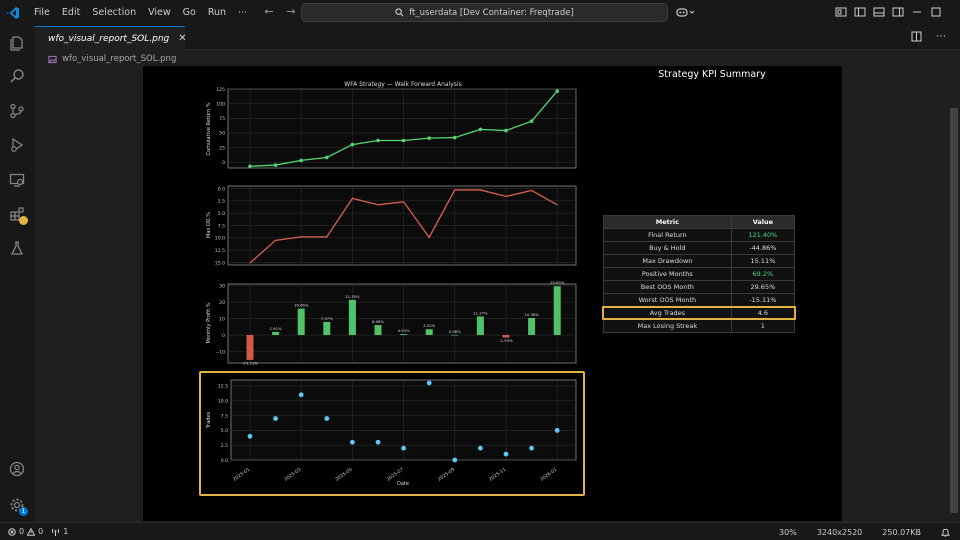  What do you see at coordinates (763, 248) in the screenshot?
I see `kpi-value: -44.86%` at bounding box center [763, 248].